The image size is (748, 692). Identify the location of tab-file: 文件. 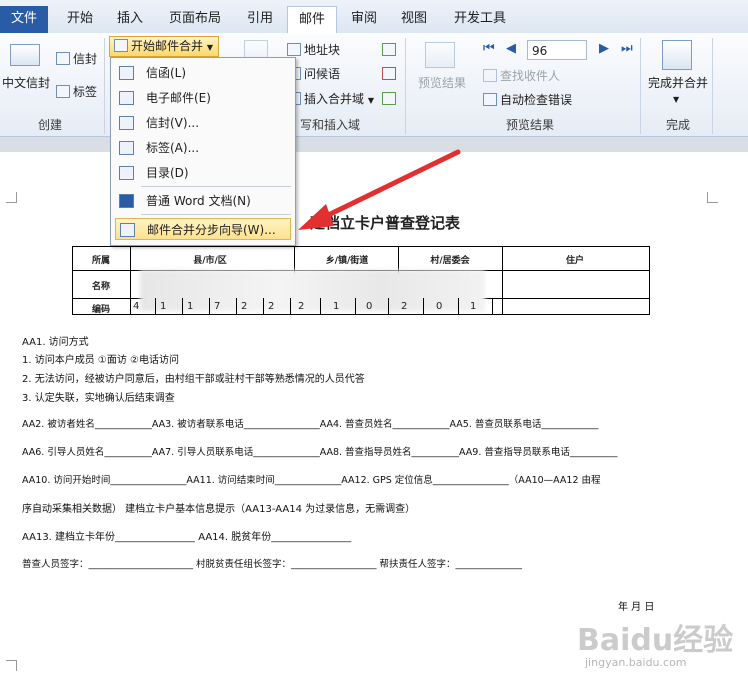
(24, 19).